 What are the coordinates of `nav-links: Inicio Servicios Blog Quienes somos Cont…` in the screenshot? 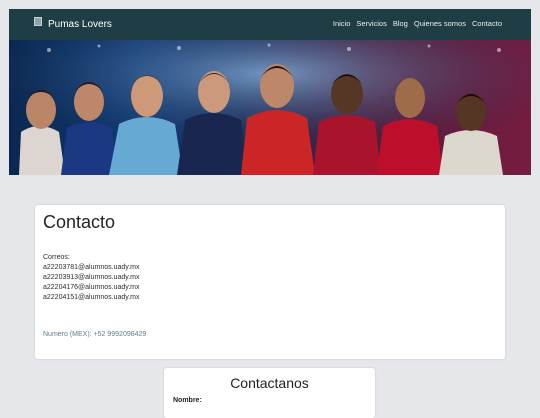 It's located at (417, 23).